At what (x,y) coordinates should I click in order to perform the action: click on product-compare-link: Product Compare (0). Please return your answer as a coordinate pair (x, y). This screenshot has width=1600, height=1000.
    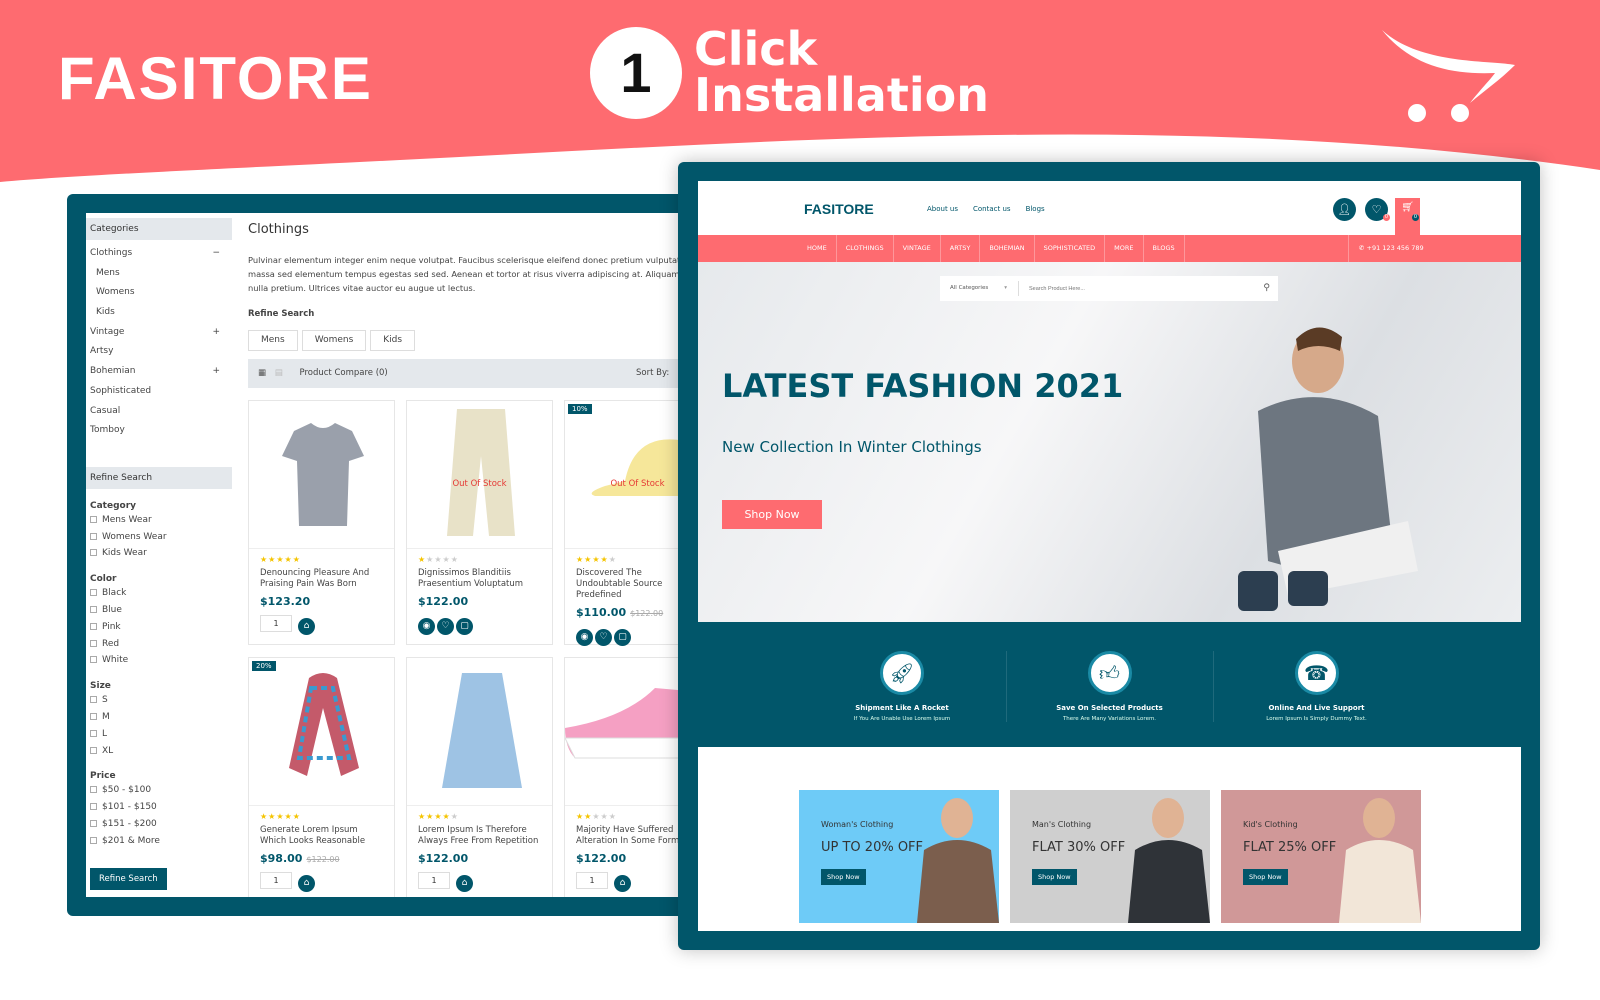
    Looking at the image, I should click on (343, 373).